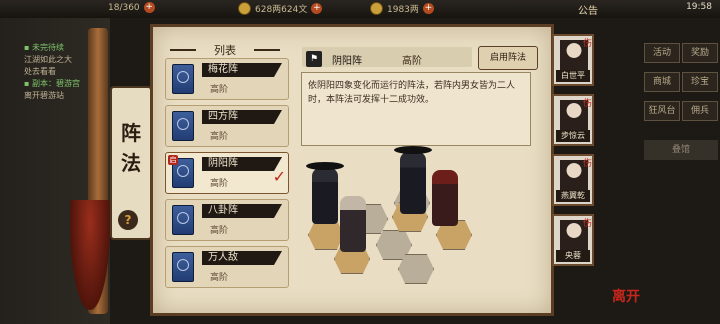 The width and height of the screenshot is (720, 324). I want to click on hero-name: 步惊云, so click(573, 136).